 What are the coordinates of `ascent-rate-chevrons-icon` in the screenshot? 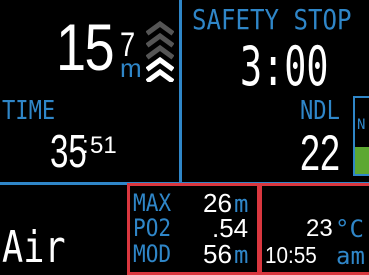 It's located at (160, 51).